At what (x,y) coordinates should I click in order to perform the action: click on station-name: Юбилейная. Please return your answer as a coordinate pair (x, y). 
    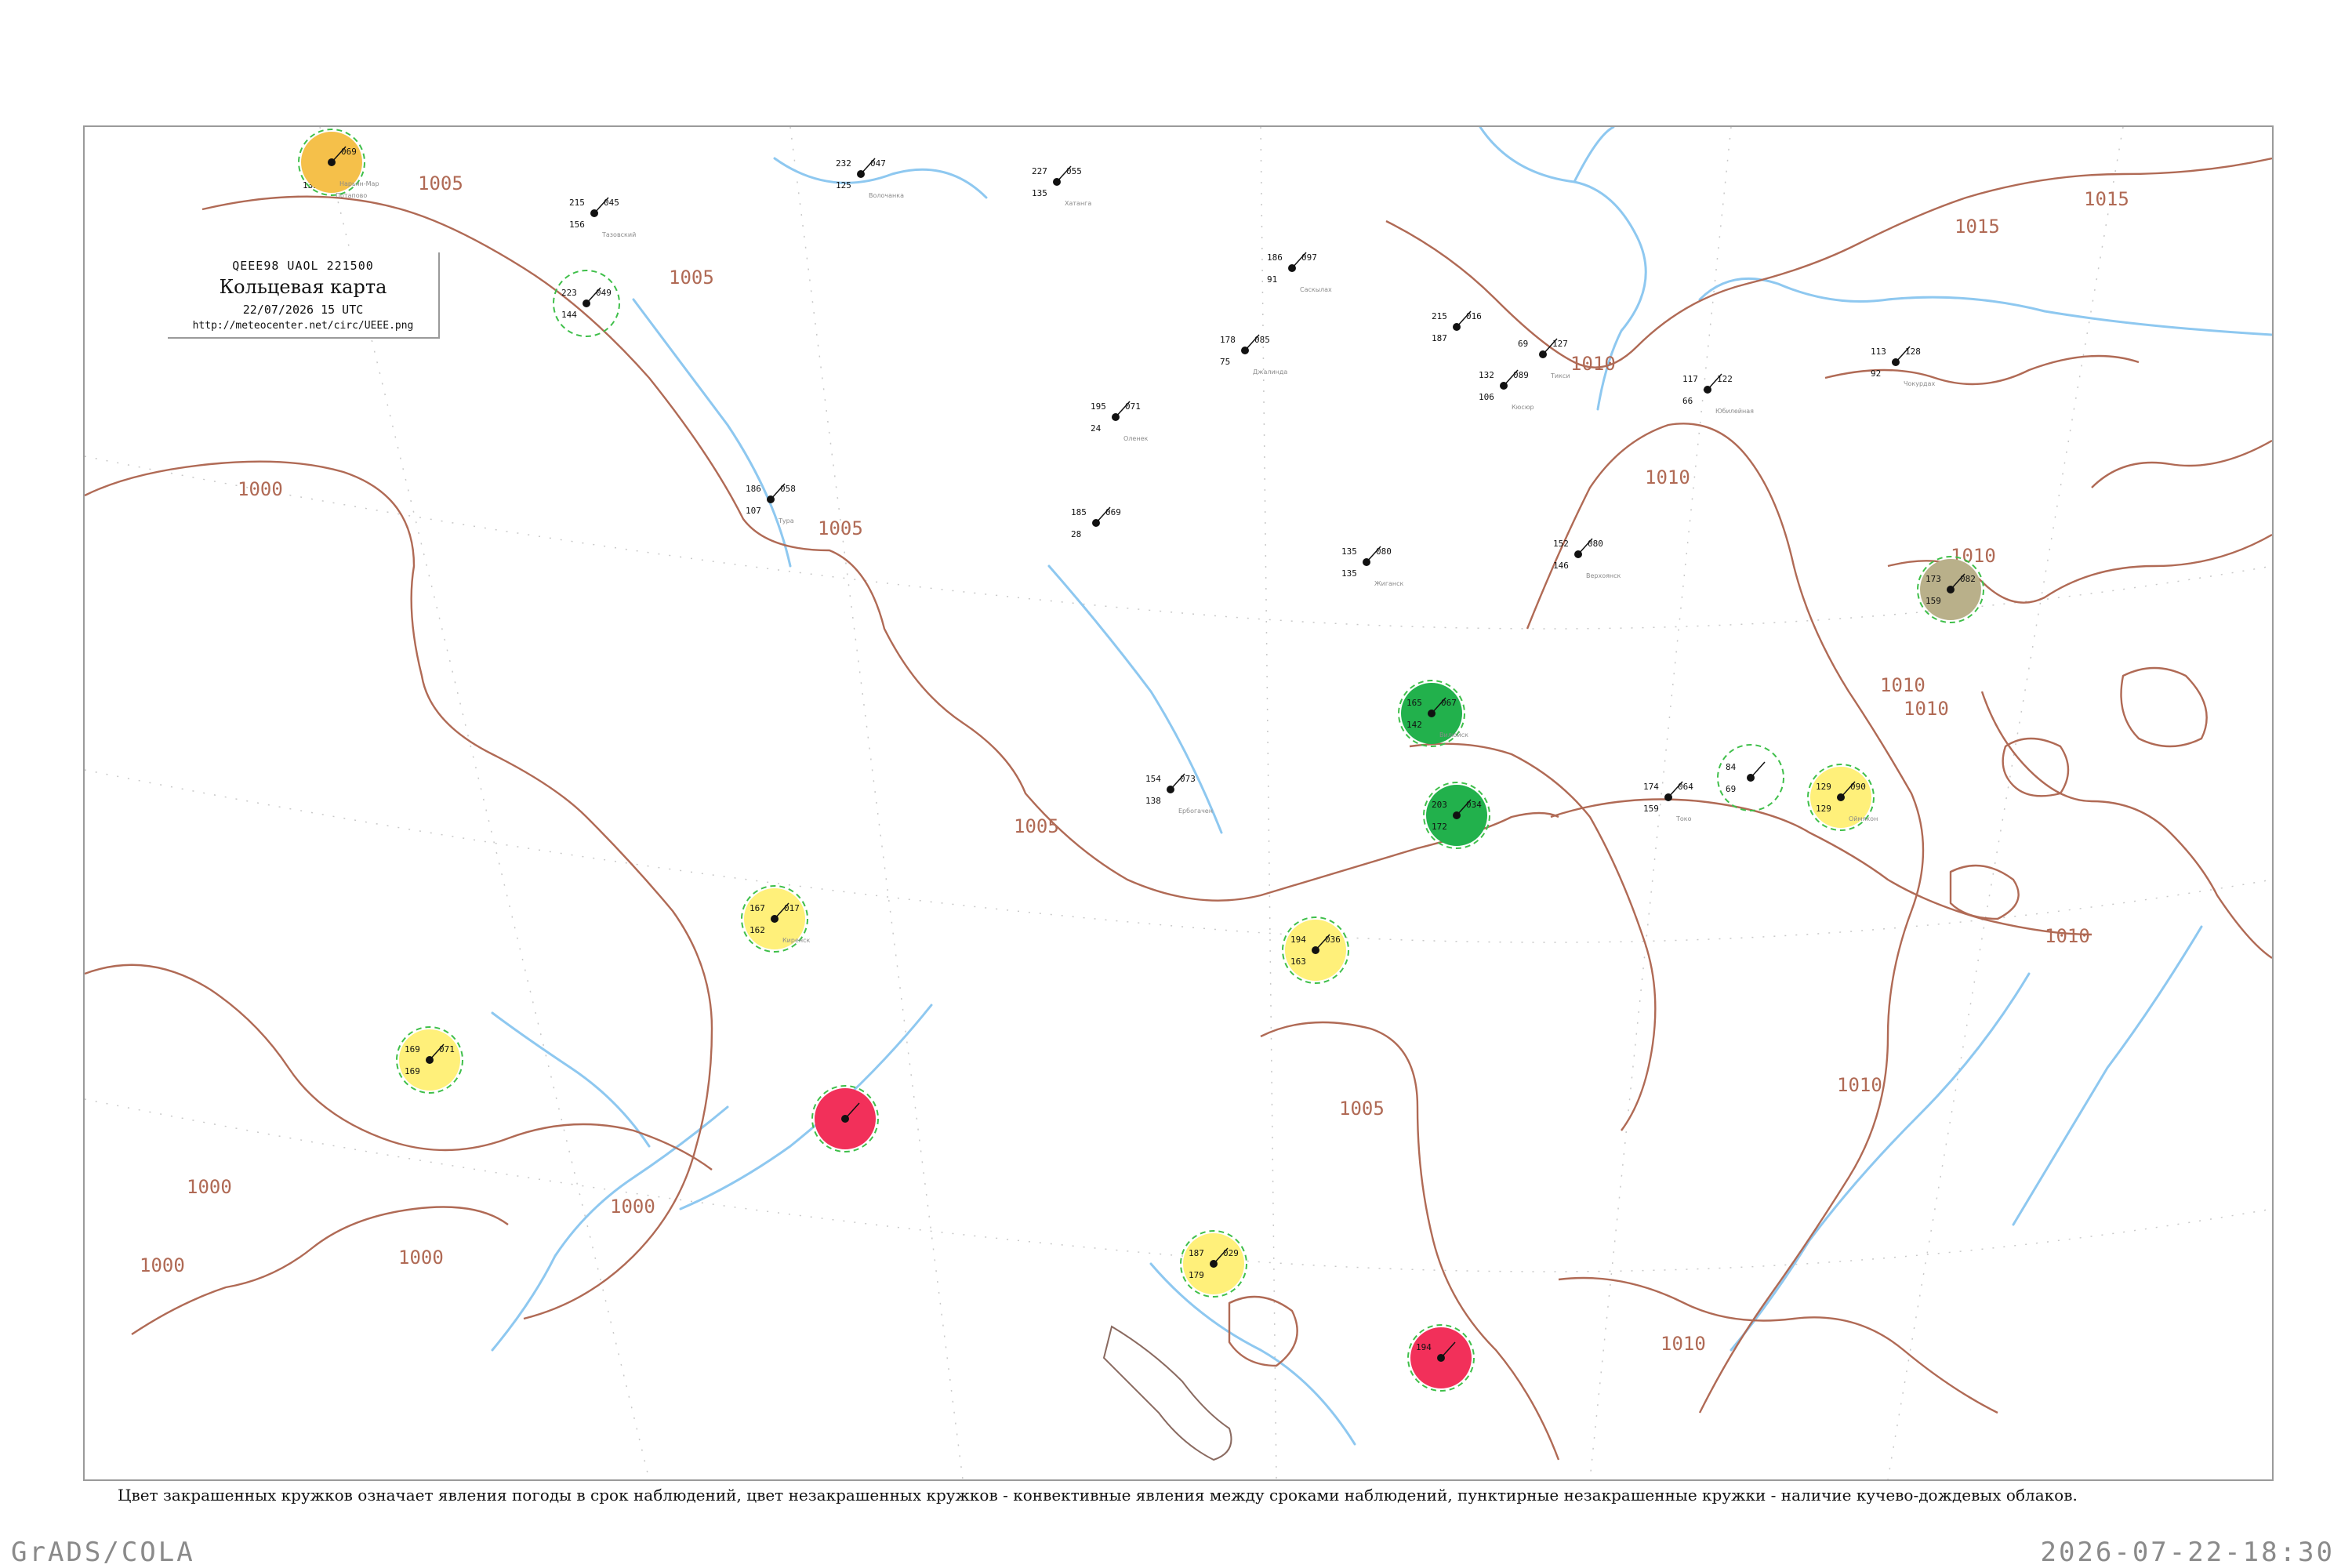
    Looking at the image, I should click on (1734, 411).